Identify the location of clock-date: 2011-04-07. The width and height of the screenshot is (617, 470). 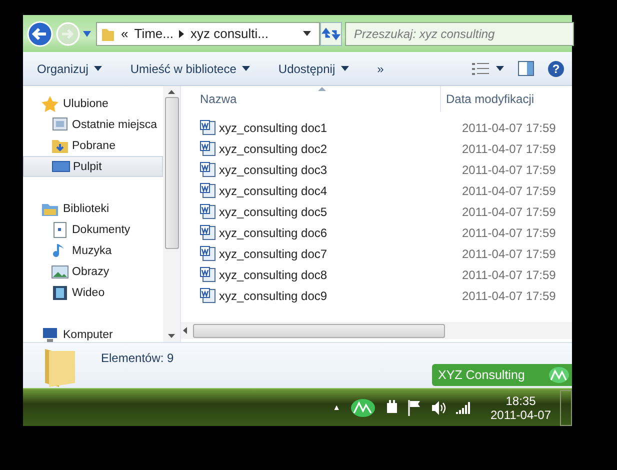
(520, 415).